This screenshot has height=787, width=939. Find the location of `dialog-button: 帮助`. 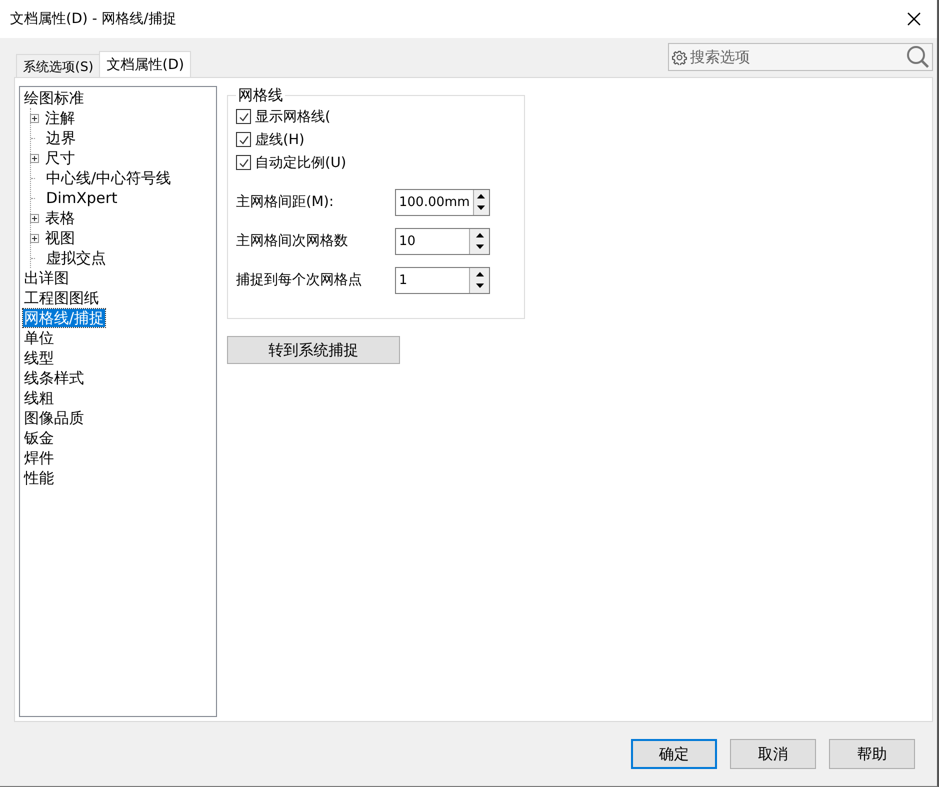

dialog-button: 帮助 is located at coordinates (872, 754).